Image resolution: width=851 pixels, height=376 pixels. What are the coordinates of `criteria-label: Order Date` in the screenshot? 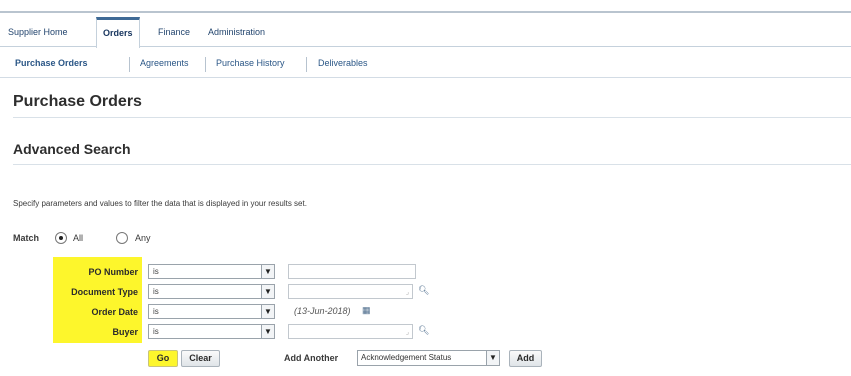 It's located at (114, 312).